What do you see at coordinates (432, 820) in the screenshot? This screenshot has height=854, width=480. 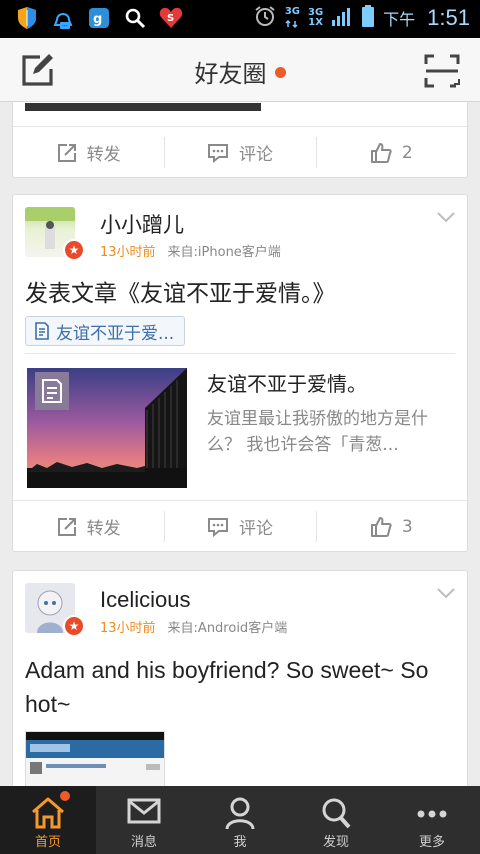 I see `tab-more: 更多` at bounding box center [432, 820].